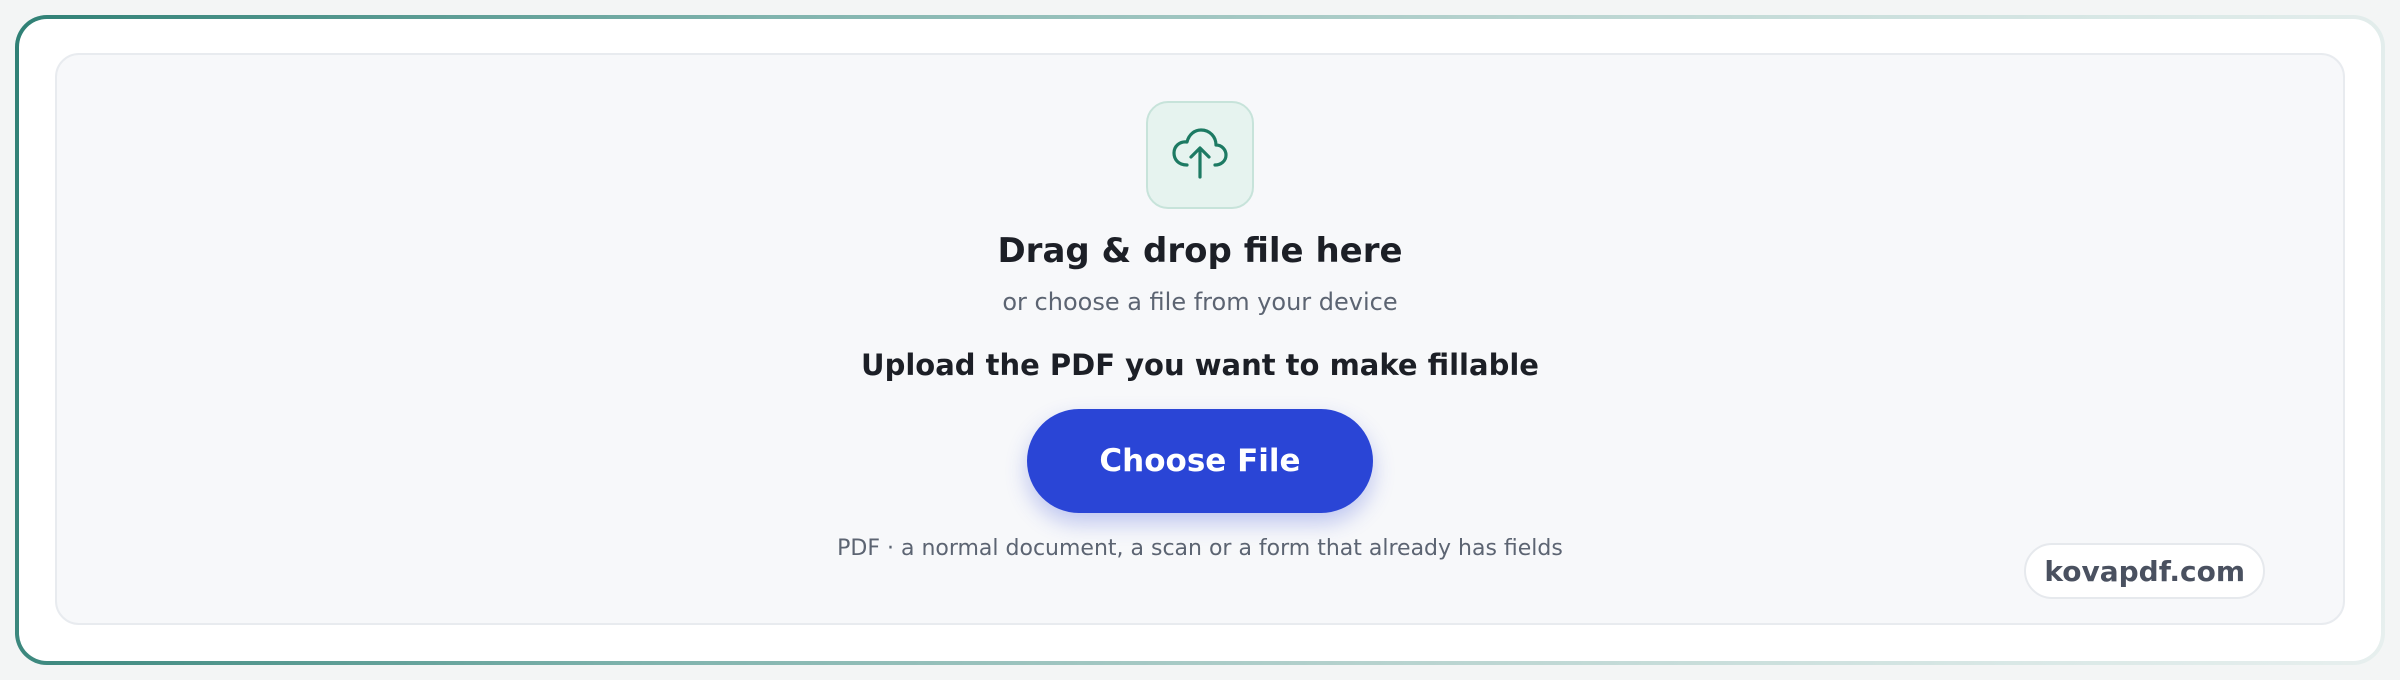 Image resolution: width=2400 pixels, height=680 pixels. Describe the element at coordinates (1200, 302) in the screenshot. I see `dropzone-subtitle: or choose a file from your device` at that location.